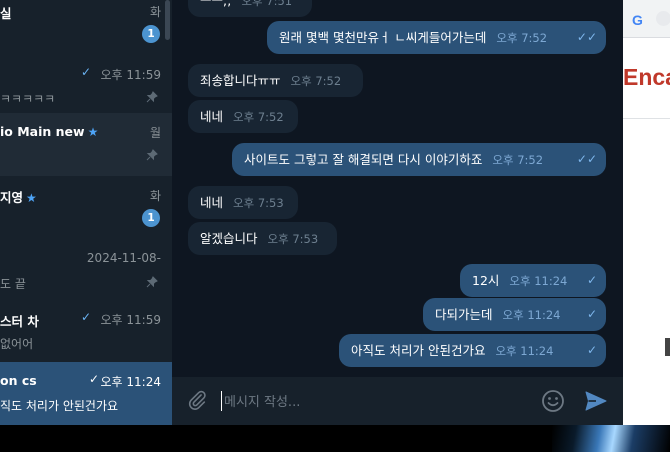 This screenshot has width=670, height=452. Describe the element at coordinates (611, 438) in the screenshot. I see `desktop-wallpaper` at that location.